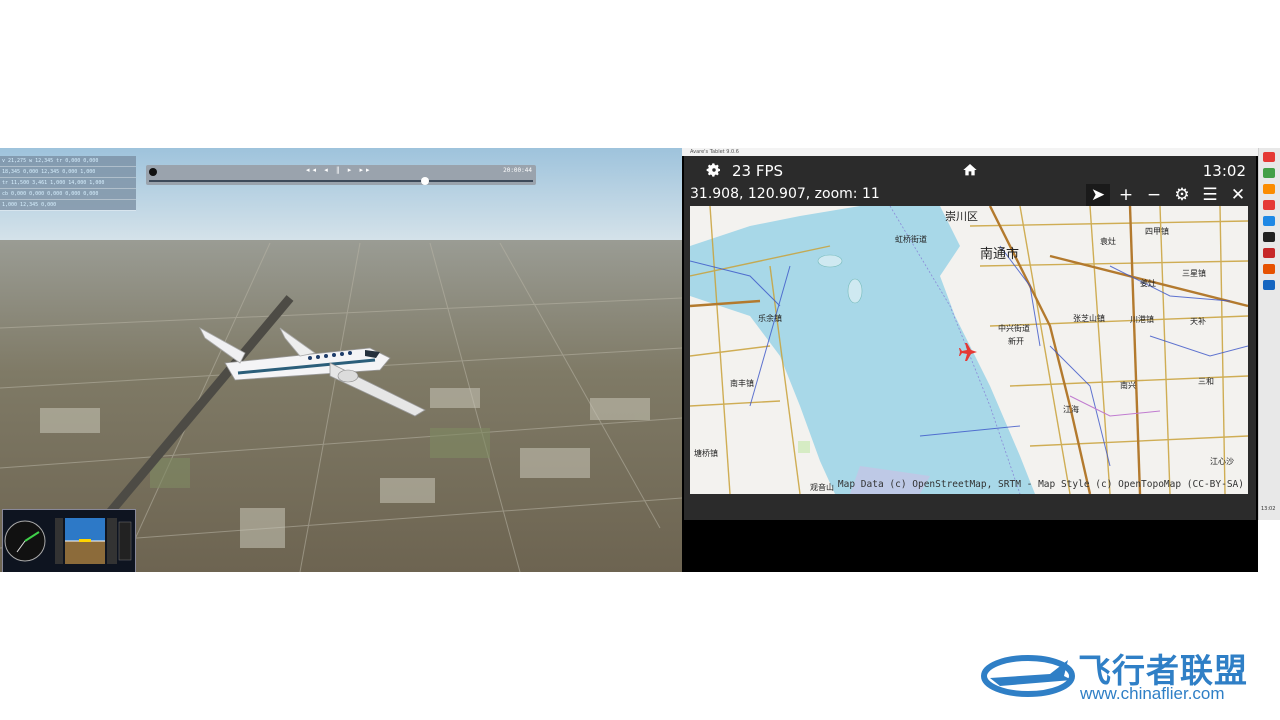  I want to click on list-button: ☰, so click(1210, 195).